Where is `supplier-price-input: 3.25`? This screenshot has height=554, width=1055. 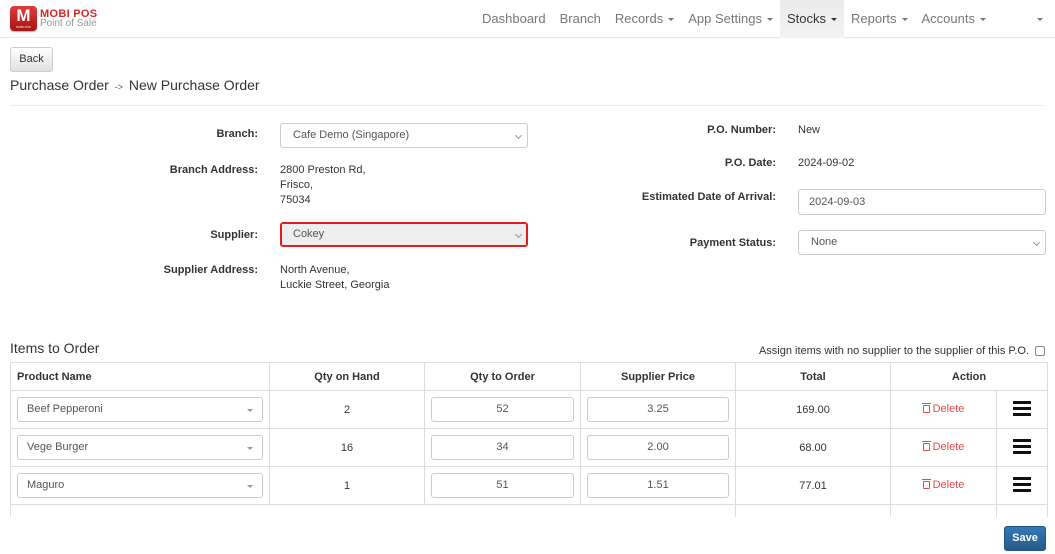
supplier-price-input: 3.25 is located at coordinates (658, 409).